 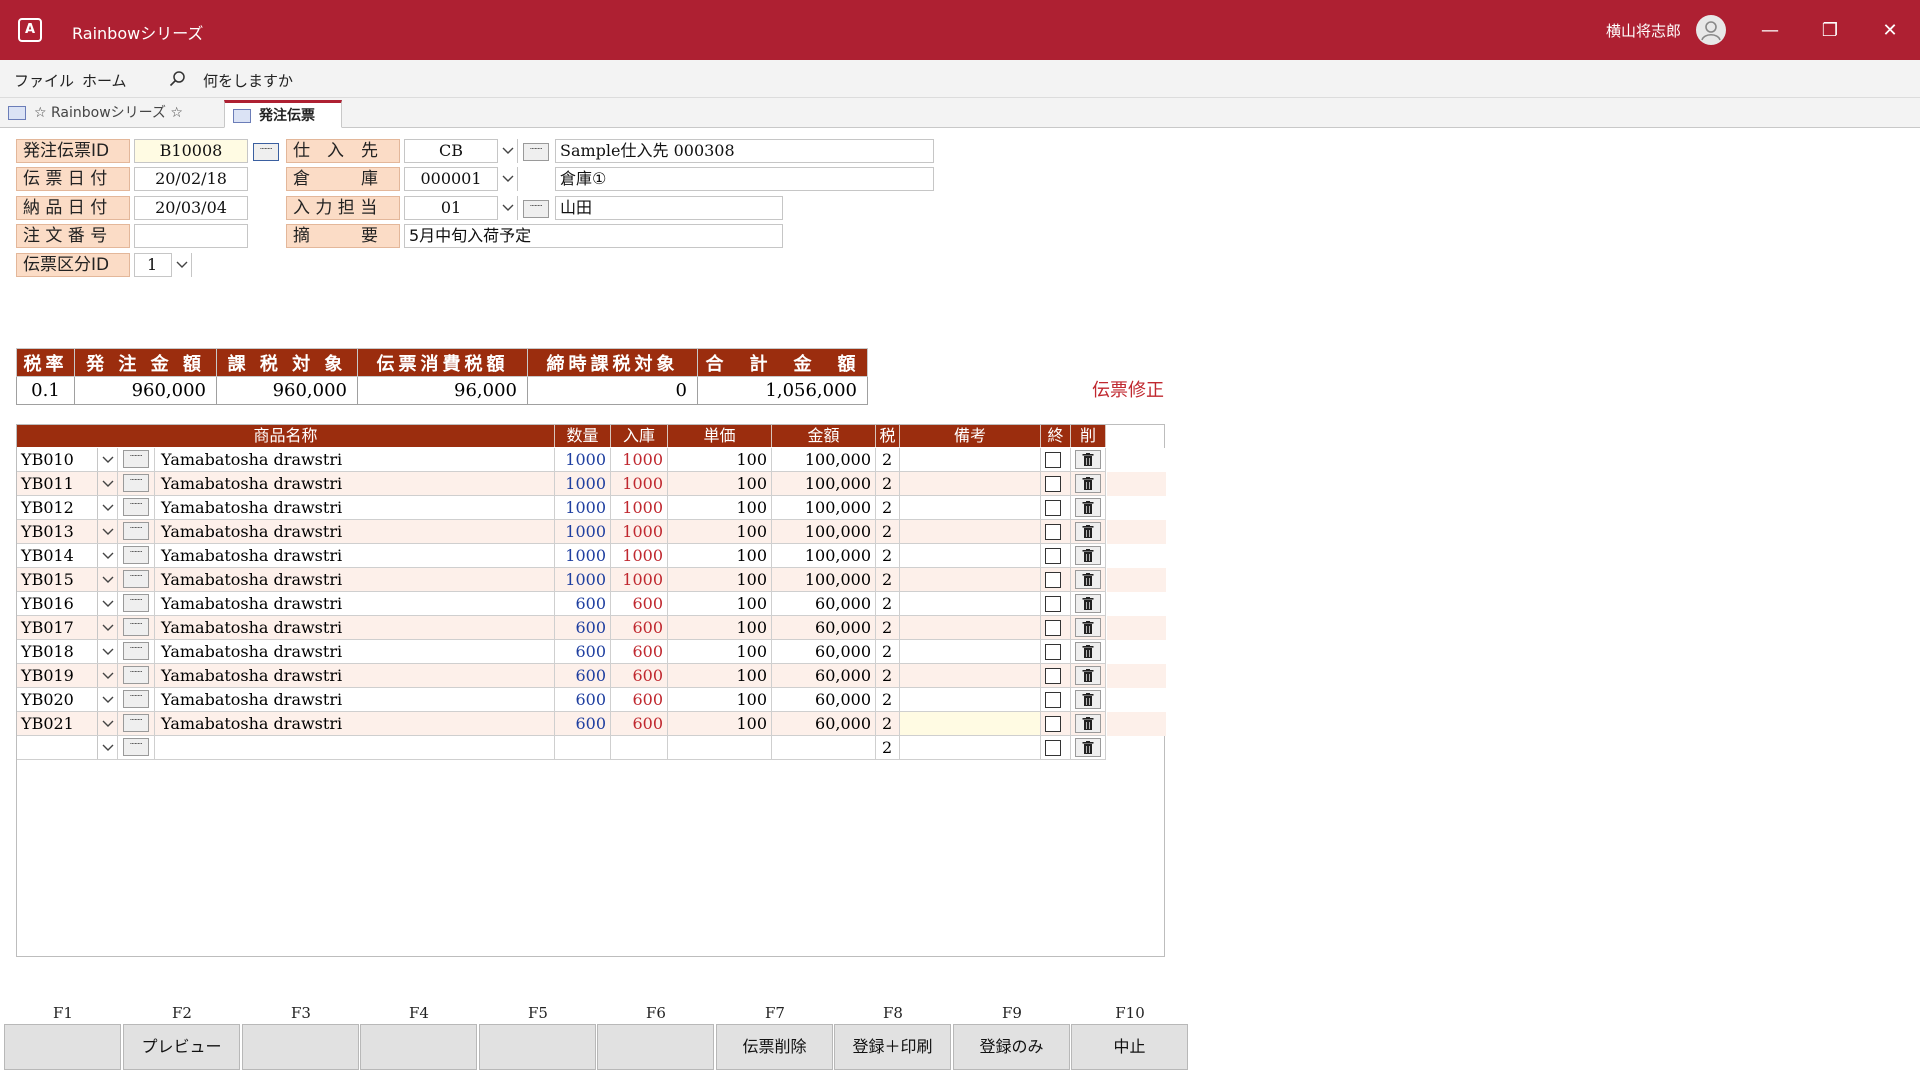 I want to click on product-code-select: YB011, so click(x=67, y=484).